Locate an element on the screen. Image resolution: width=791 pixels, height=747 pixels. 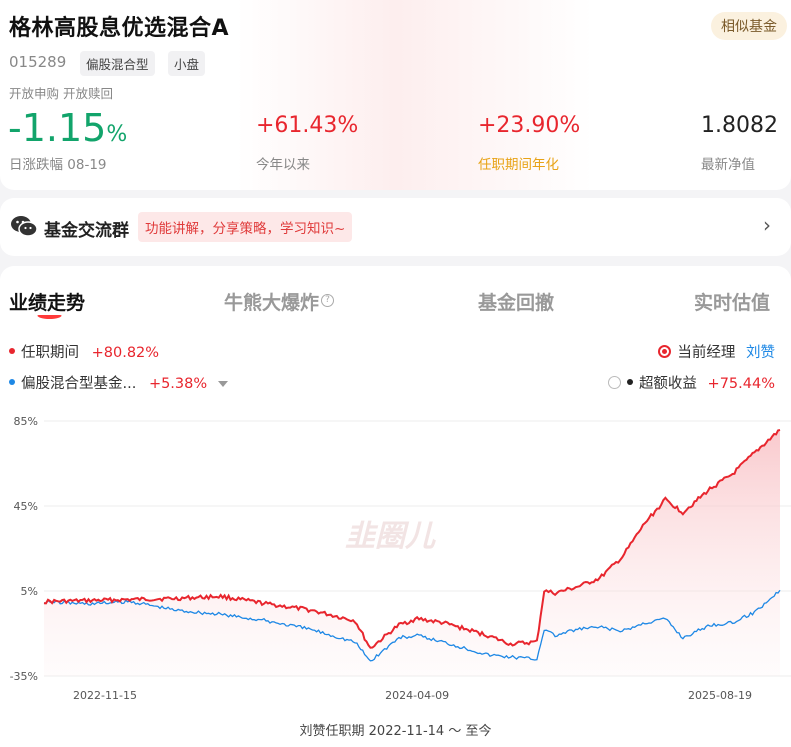
watermark: 韭圈儿 is located at coordinates (390, 536).